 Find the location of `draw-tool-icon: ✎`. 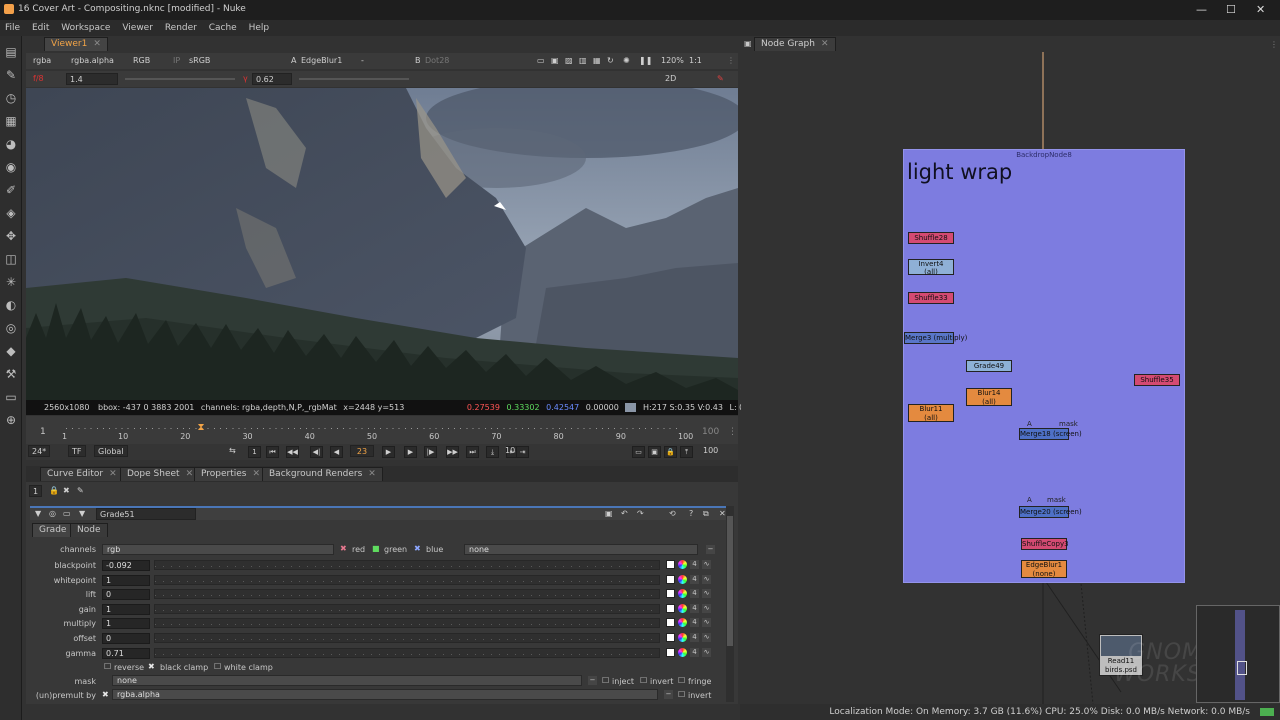

draw-tool-icon: ✎ is located at coordinates (11, 75).